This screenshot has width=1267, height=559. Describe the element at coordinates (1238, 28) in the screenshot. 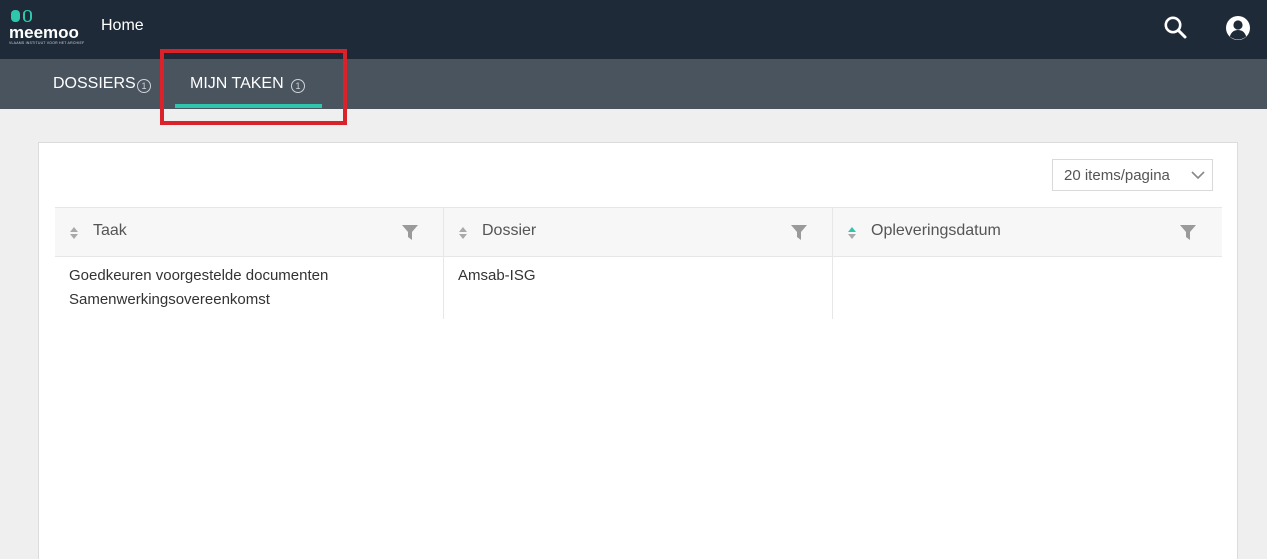

I see `user-avatar-icon` at that location.